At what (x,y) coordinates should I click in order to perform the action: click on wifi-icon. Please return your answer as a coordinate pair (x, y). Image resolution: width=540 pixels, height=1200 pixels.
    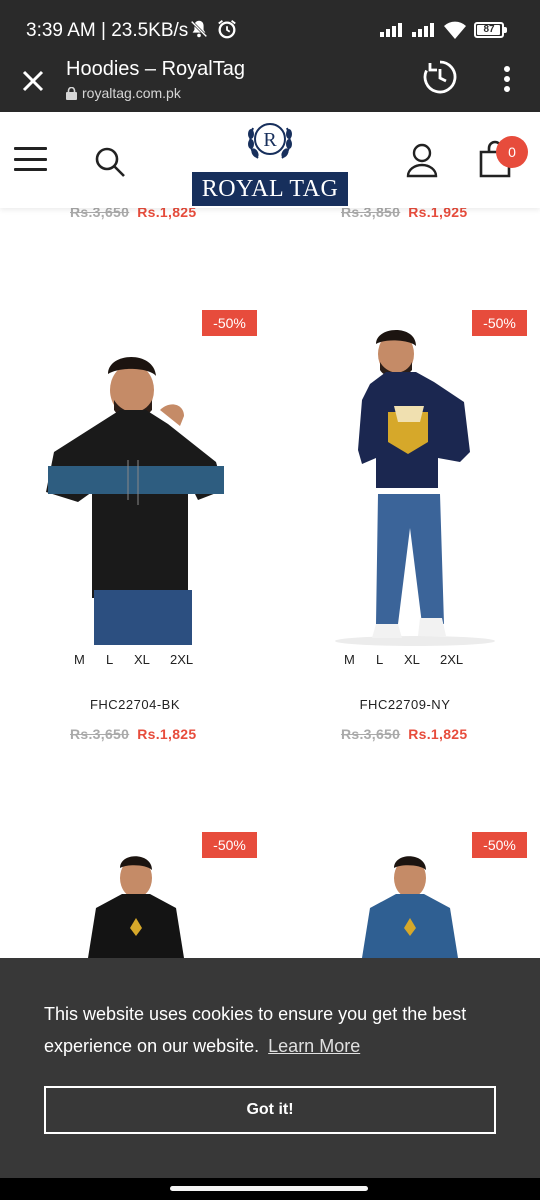
    Looking at the image, I should click on (455, 30).